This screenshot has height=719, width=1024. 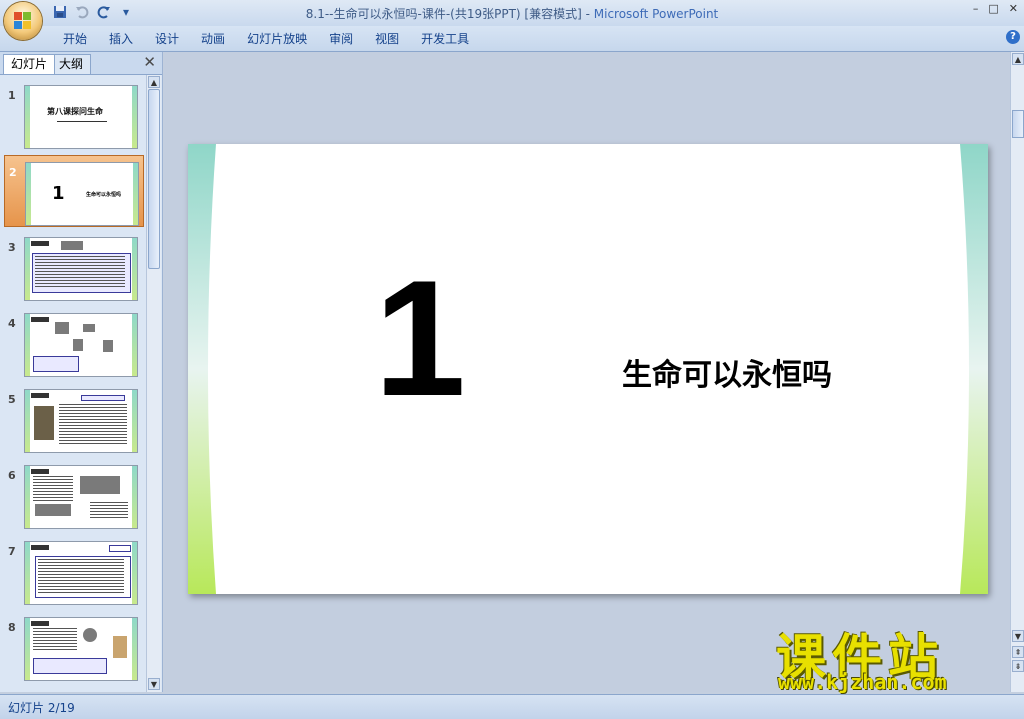 I want to click on app-name: Microsoft PowerPoint, so click(x=656, y=14).